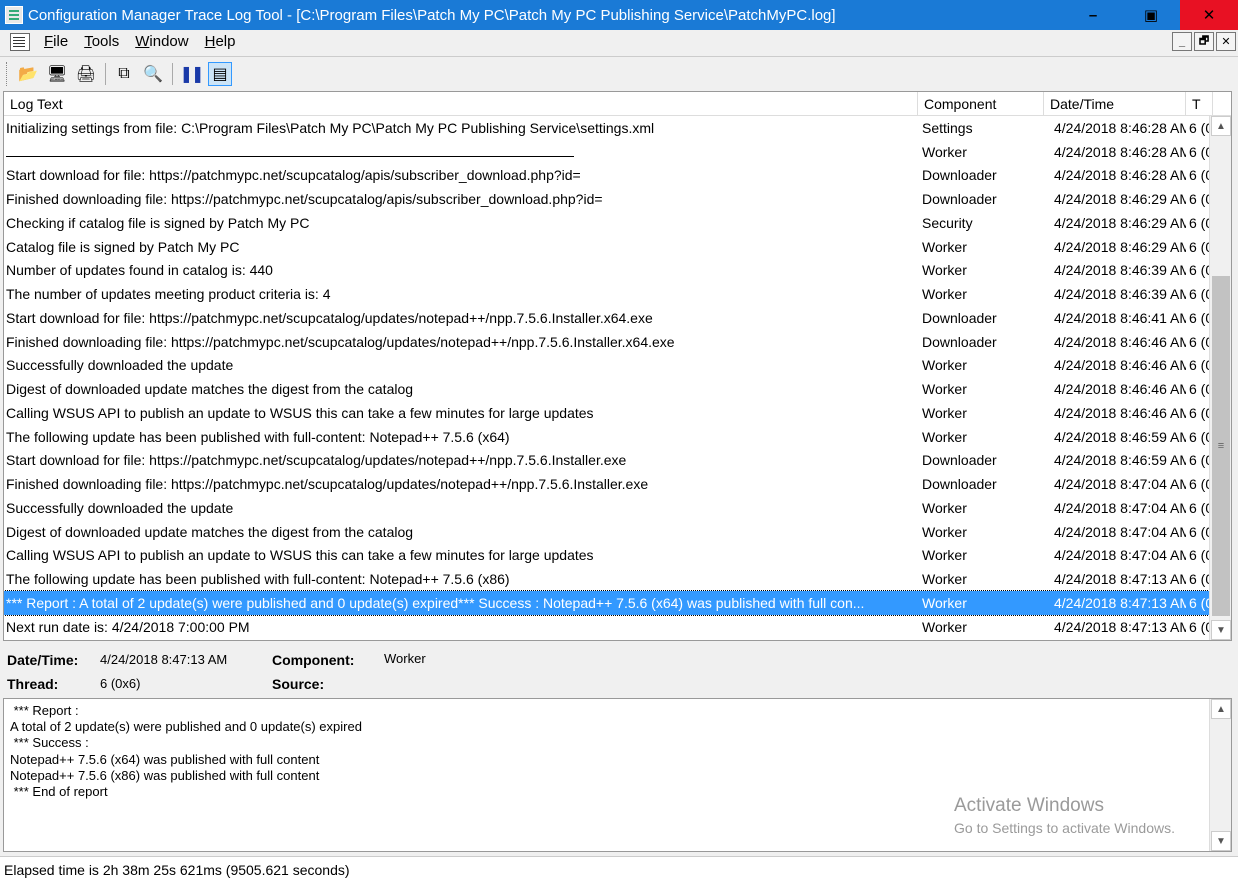  What do you see at coordinates (1093, 15) in the screenshot?
I see `minimize-button: –` at bounding box center [1093, 15].